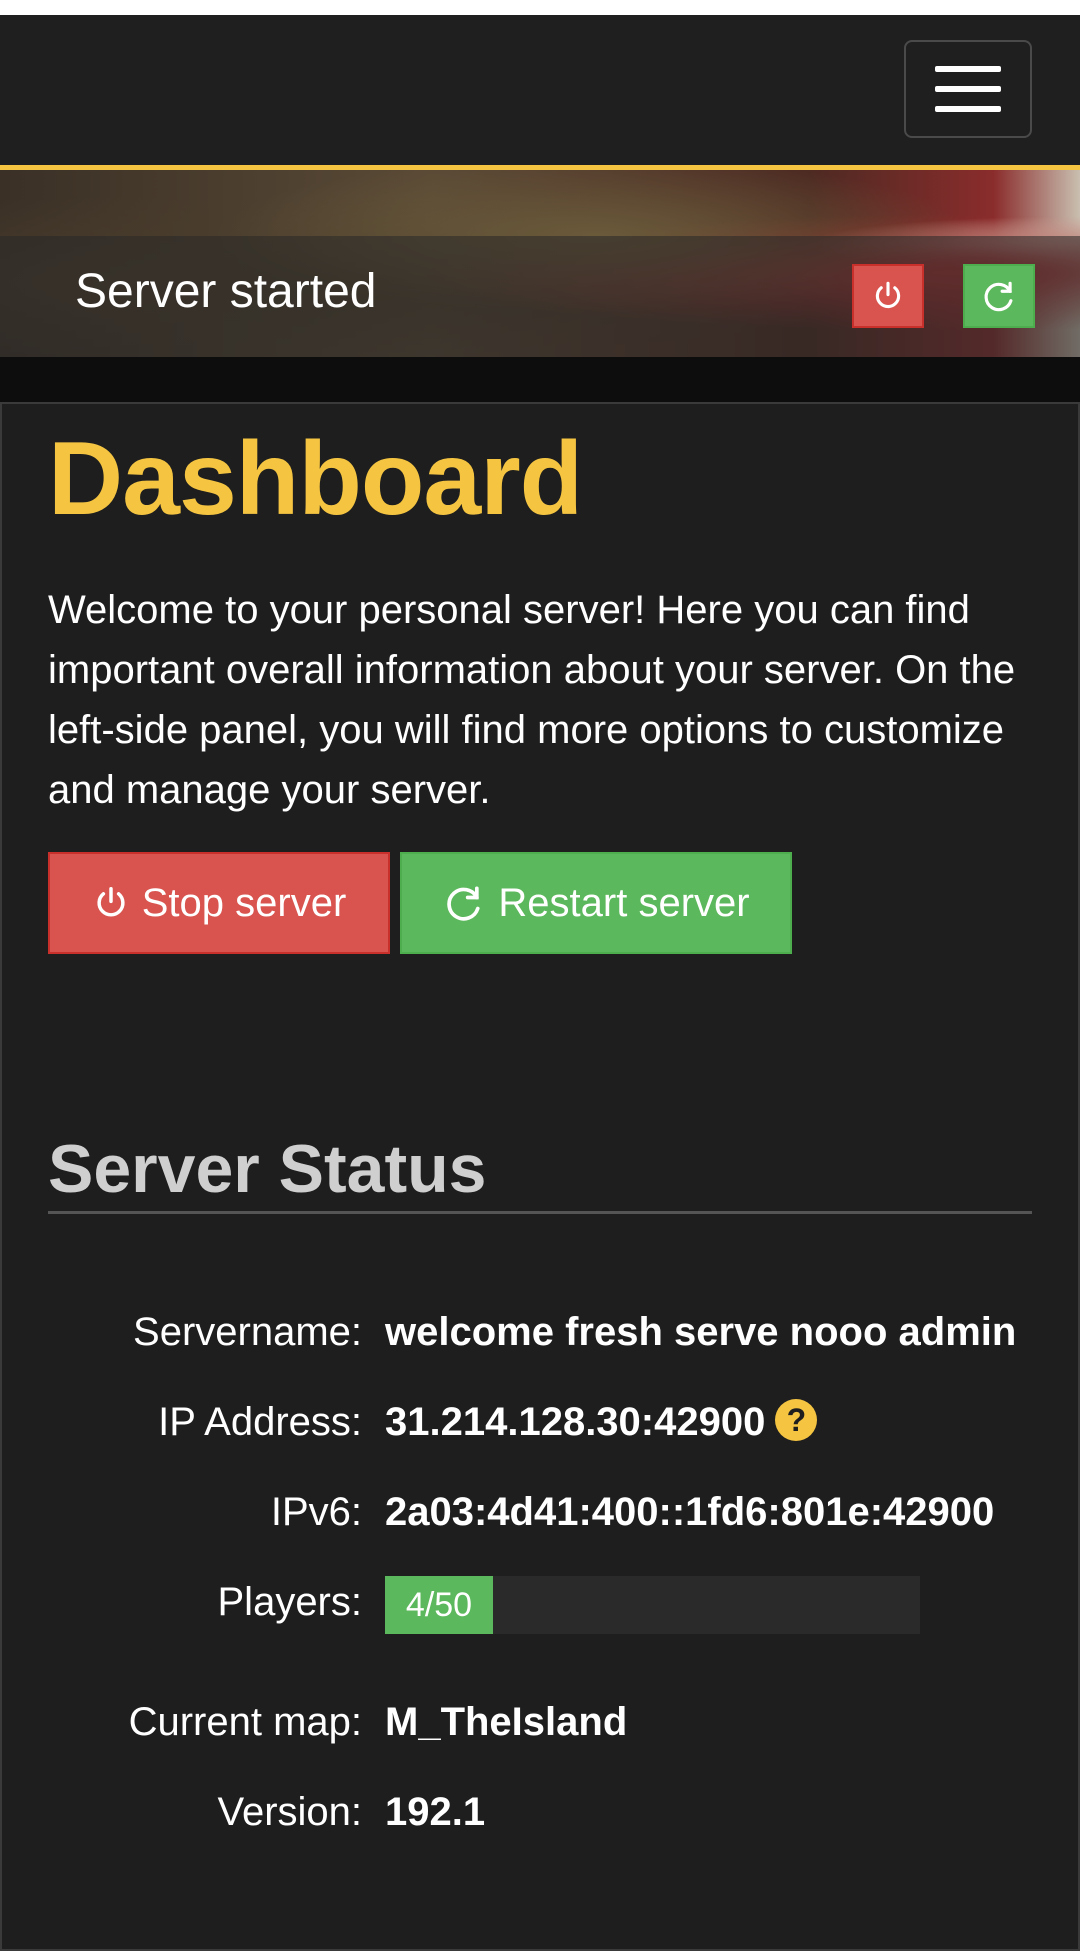 The image size is (1080, 1951). Describe the element at coordinates (624, 902) in the screenshot. I see `restart-server-label: Restart server` at that location.